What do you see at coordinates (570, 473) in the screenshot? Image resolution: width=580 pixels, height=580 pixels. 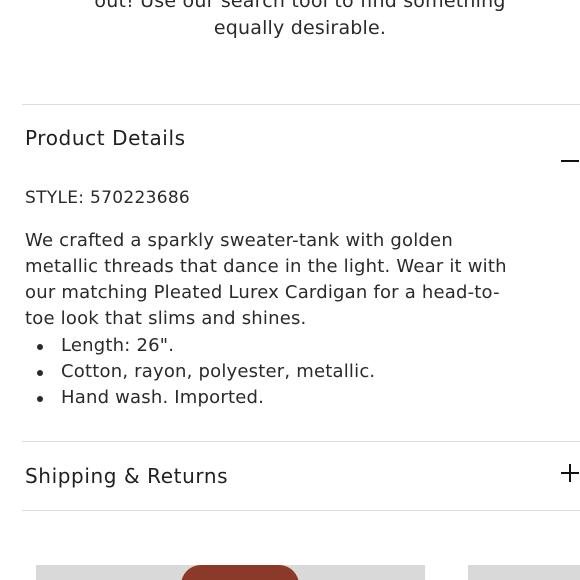 I see `plus-icon` at bounding box center [570, 473].